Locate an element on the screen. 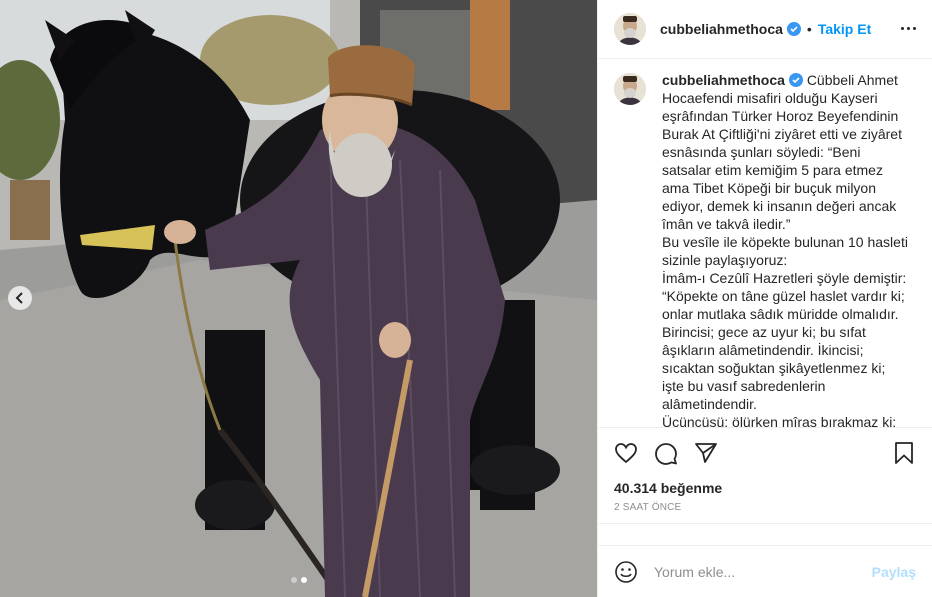  paper-plane-icon is located at coordinates (706, 453).